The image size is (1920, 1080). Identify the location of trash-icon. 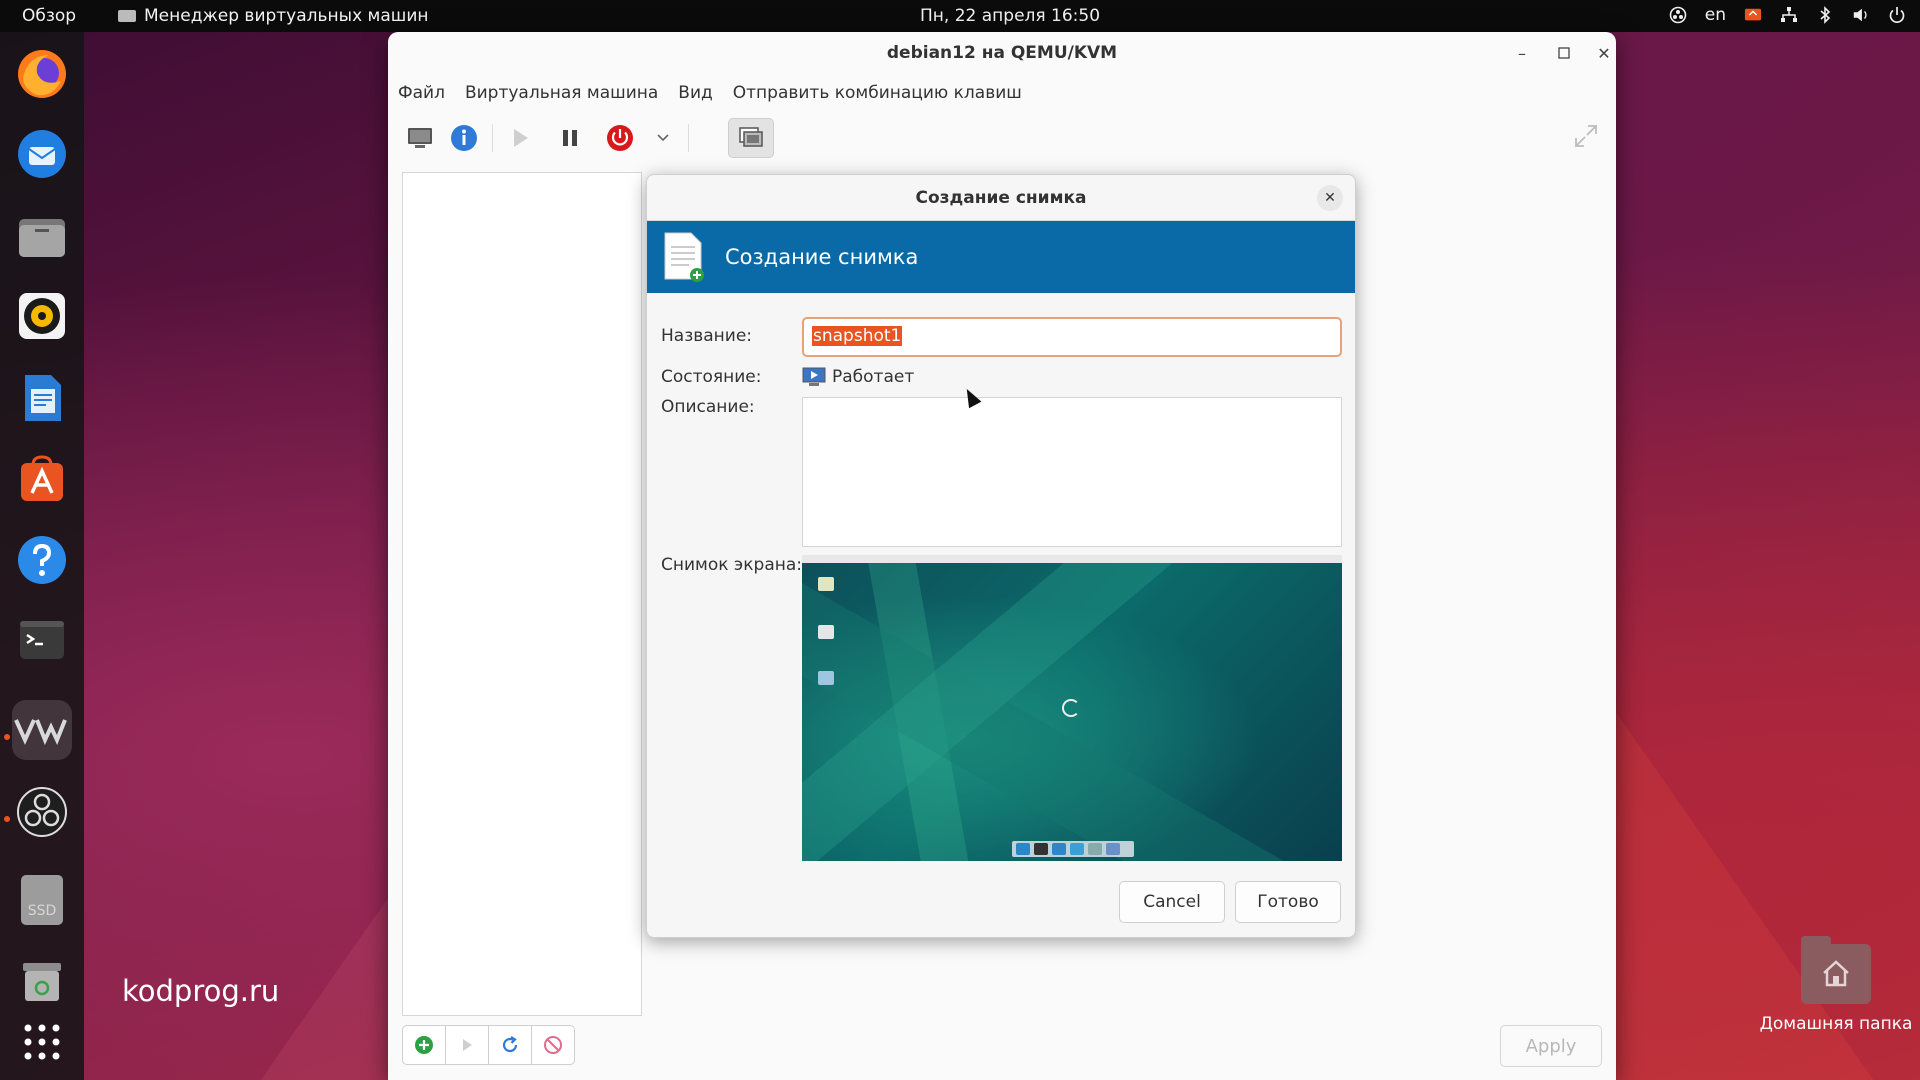
(42, 982).